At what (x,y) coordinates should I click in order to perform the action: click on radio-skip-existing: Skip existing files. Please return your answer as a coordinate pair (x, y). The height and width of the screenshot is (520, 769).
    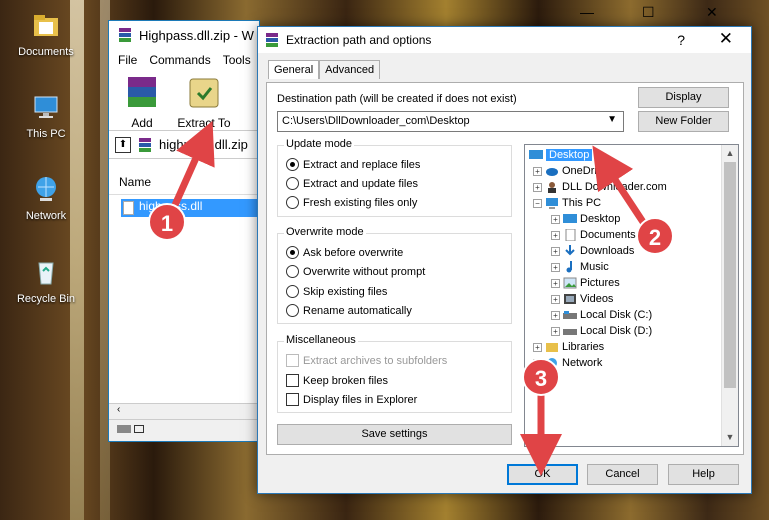
    Looking at the image, I should click on (336, 291).